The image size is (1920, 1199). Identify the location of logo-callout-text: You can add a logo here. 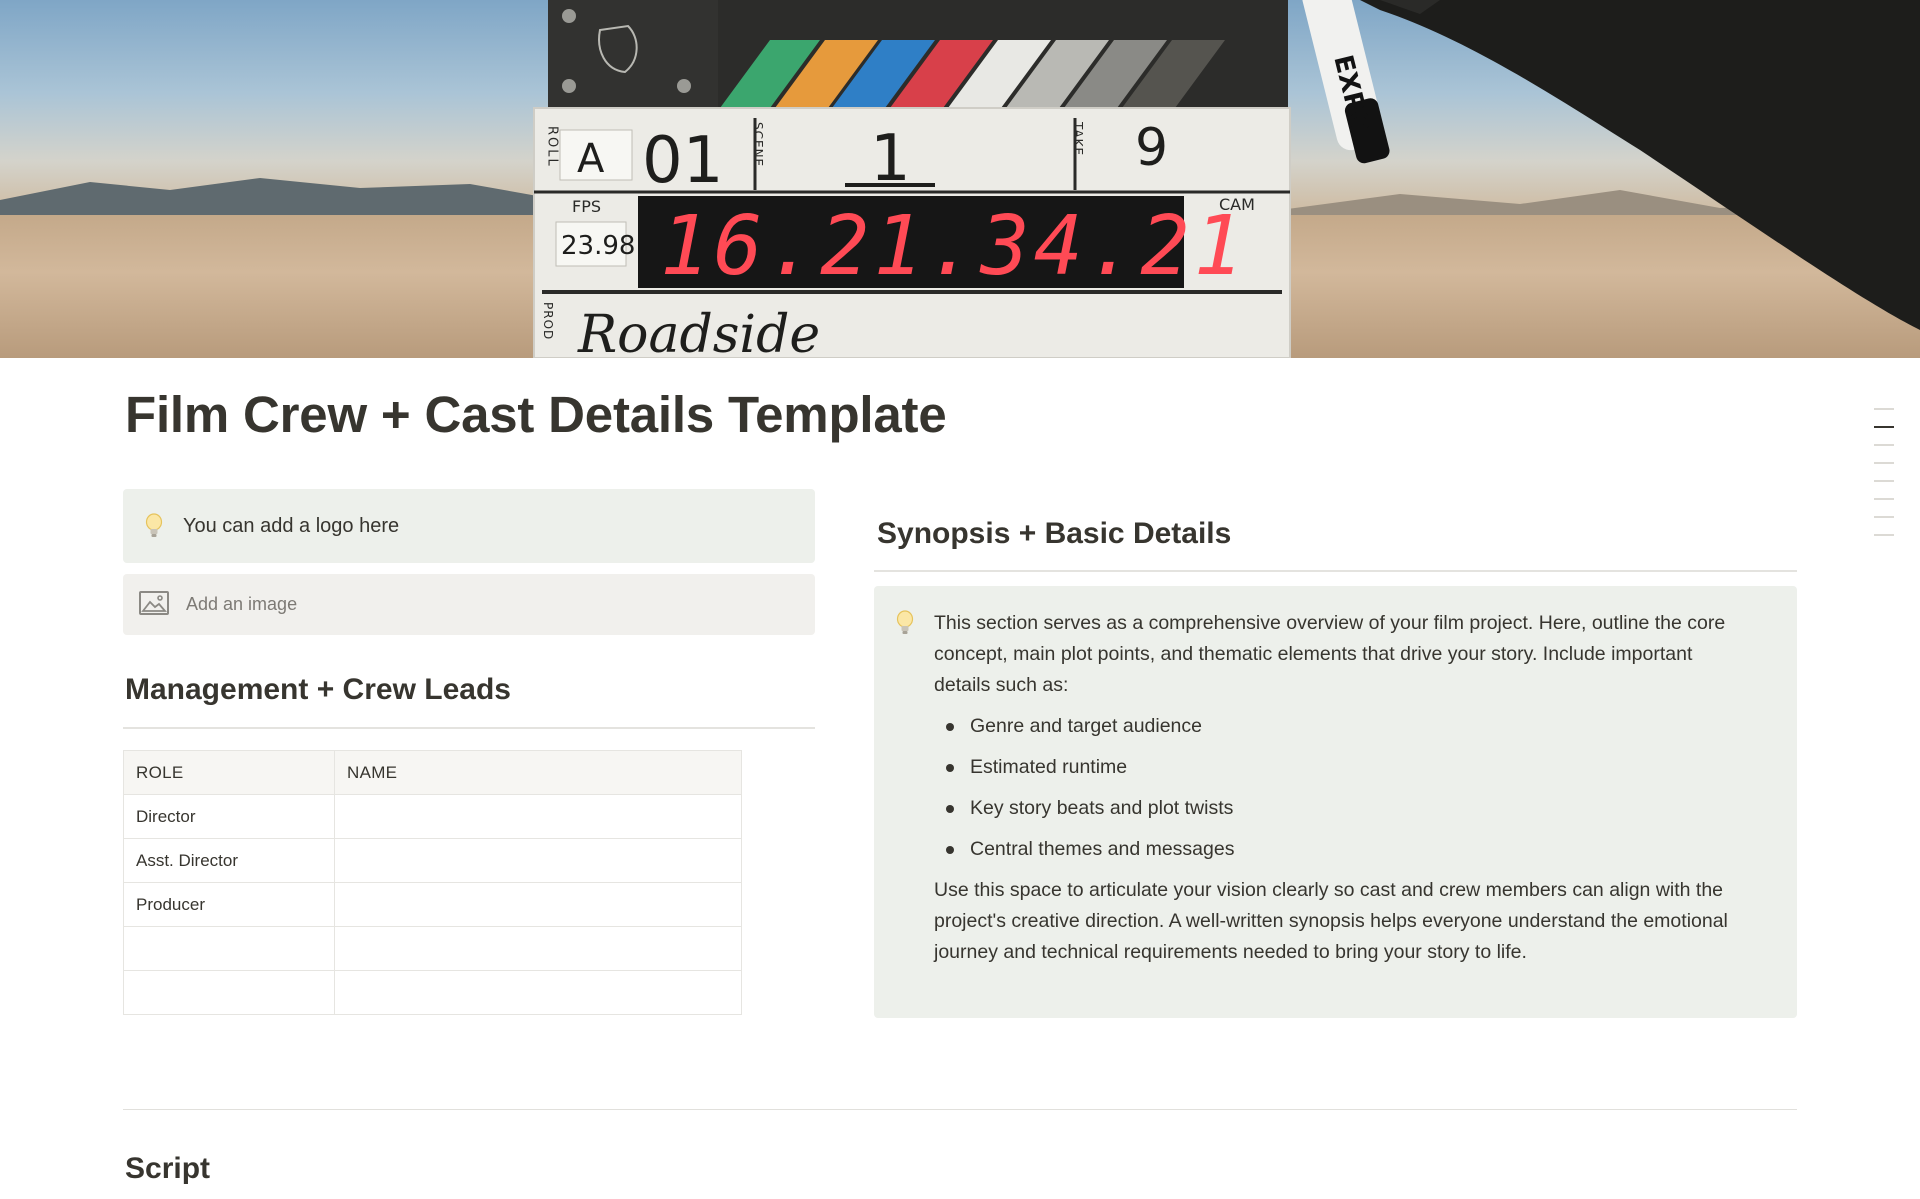
(291, 526).